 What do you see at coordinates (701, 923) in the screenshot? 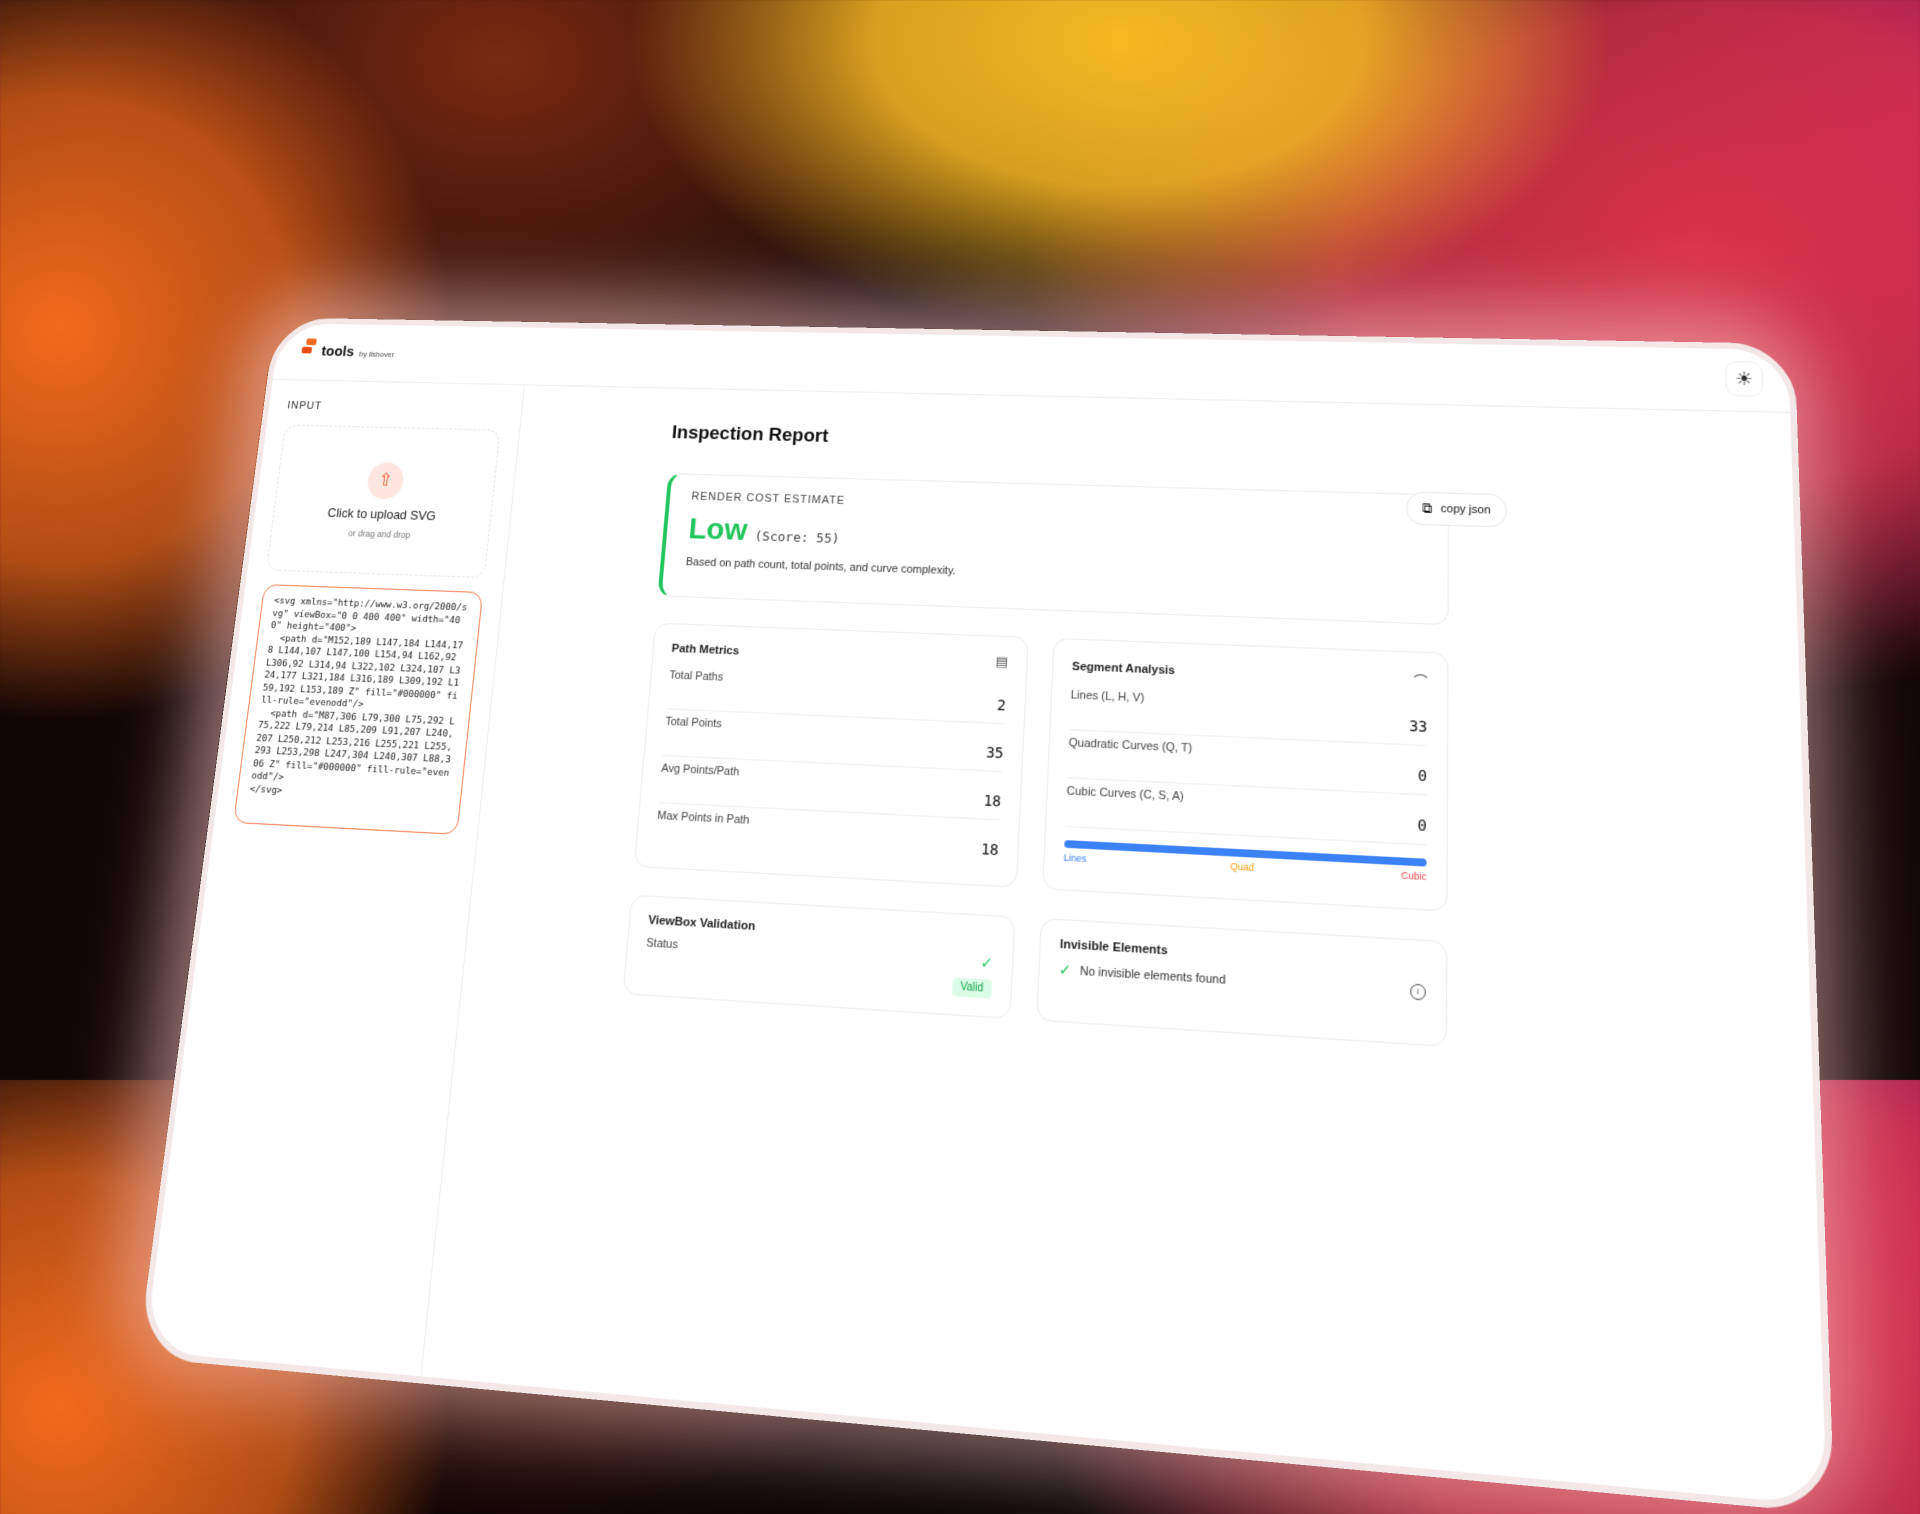
I see `viewbox-heading: ViewBox Validation` at bounding box center [701, 923].